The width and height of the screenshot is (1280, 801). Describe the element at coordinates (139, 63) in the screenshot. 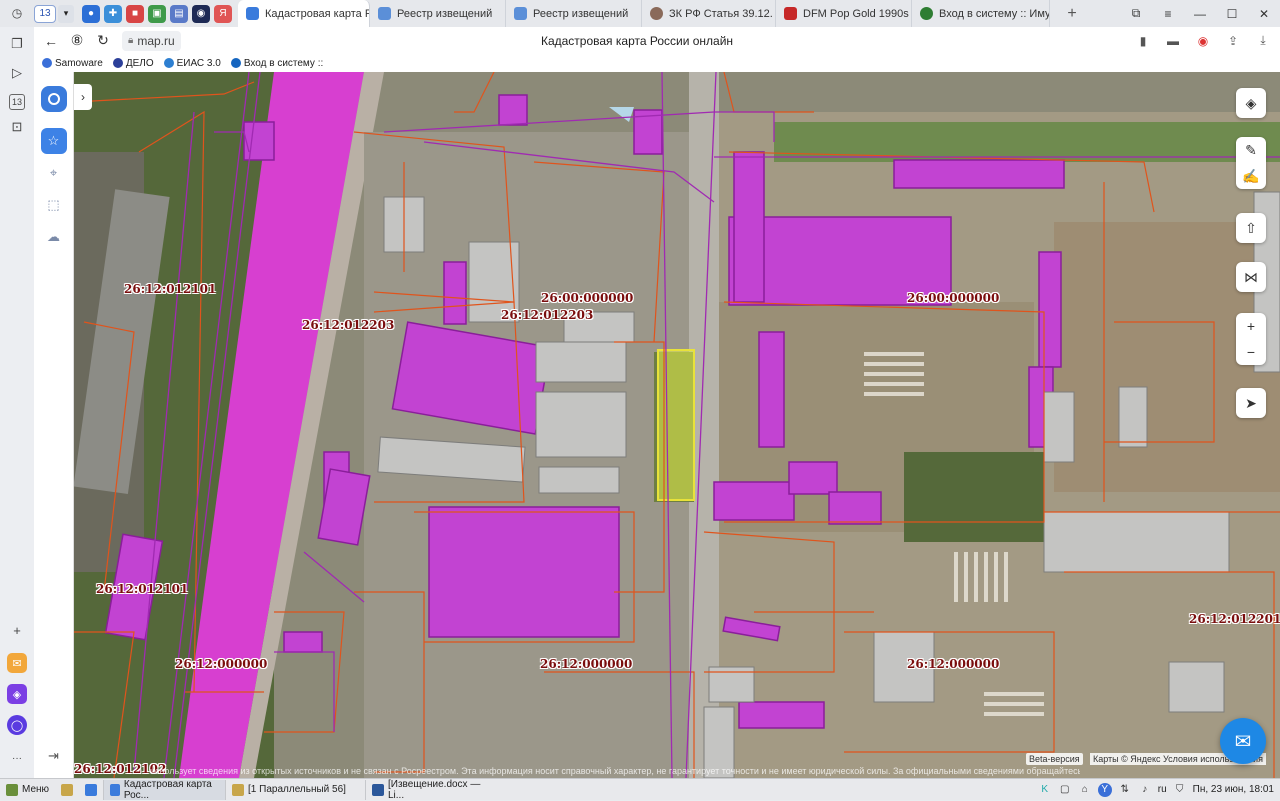

I see `bookmark-label: ДЕЛО` at that location.